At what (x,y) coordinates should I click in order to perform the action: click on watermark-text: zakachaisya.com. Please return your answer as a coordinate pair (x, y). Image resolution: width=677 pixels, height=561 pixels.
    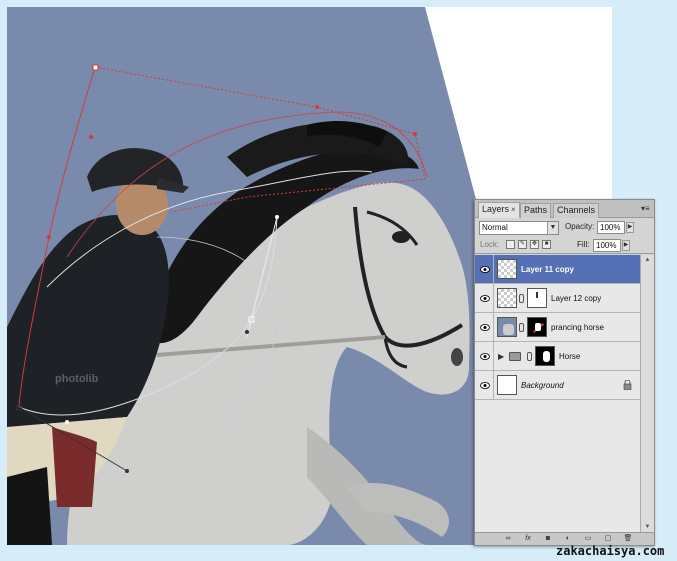
    Looking at the image, I should click on (610, 551).